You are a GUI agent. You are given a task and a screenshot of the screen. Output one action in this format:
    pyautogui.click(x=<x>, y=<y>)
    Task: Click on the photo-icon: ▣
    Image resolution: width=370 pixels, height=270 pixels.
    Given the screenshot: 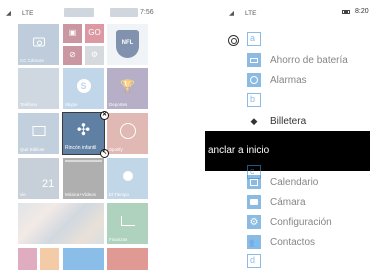 What is the action you would take?
    pyautogui.click(x=72, y=32)
    